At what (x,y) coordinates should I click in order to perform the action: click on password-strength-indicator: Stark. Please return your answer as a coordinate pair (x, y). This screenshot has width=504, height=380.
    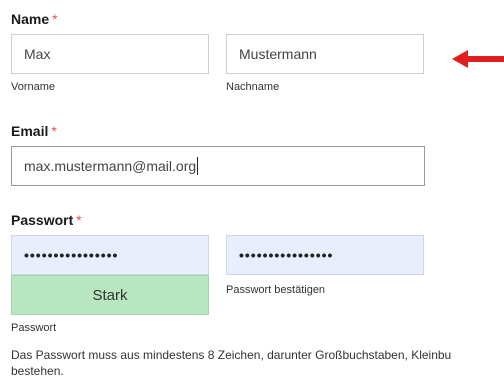
    Looking at the image, I should click on (110, 295).